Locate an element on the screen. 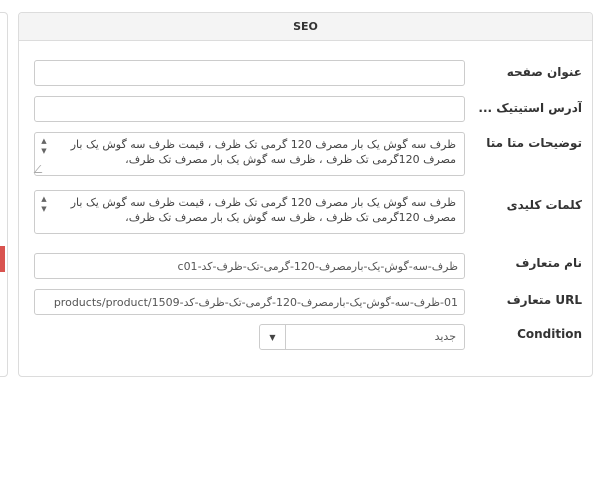 This screenshot has height=500, width=600. page-title-field is located at coordinates (249, 73).